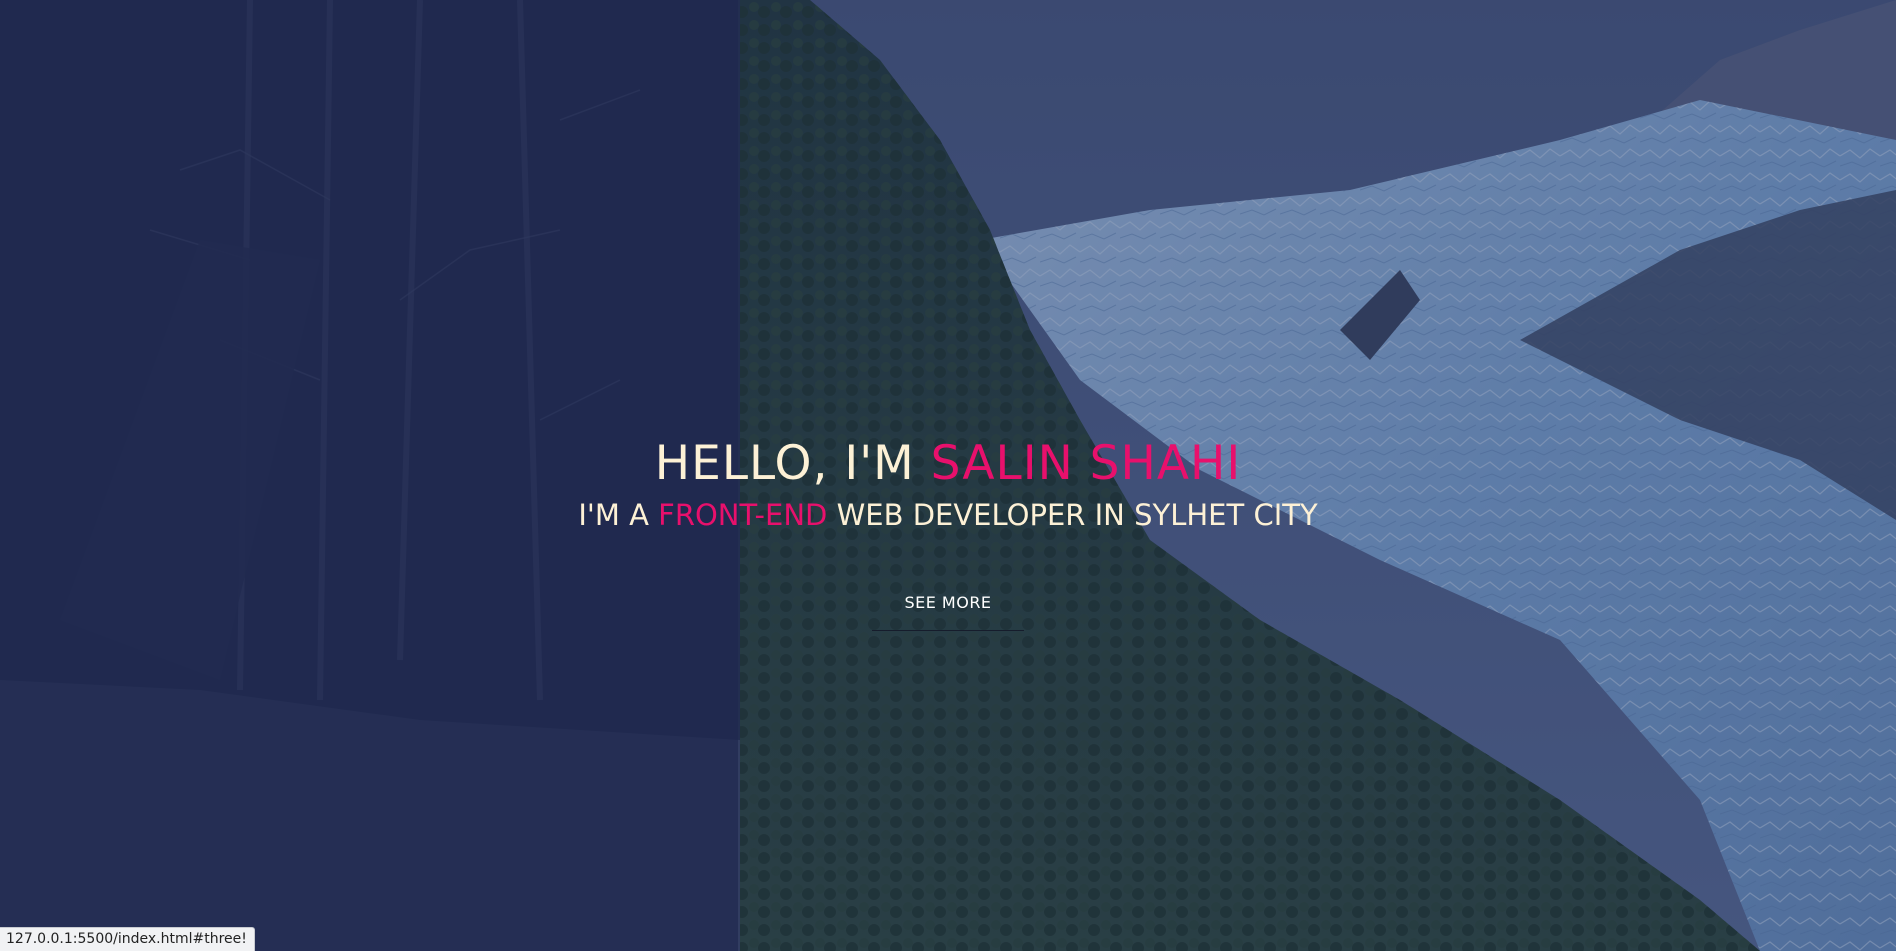 This screenshot has width=1896, height=951. What do you see at coordinates (1072, 515) in the screenshot?
I see `subline-suffix: WEB DEVELOPER IN SYLHET CITY` at bounding box center [1072, 515].